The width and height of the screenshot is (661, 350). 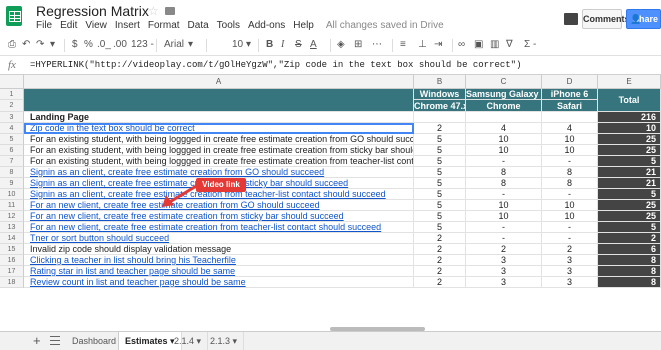 What do you see at coordinates (55, 340) in the screenshot?
I see `all-sheets-icon` at bounding box center [55, 340].